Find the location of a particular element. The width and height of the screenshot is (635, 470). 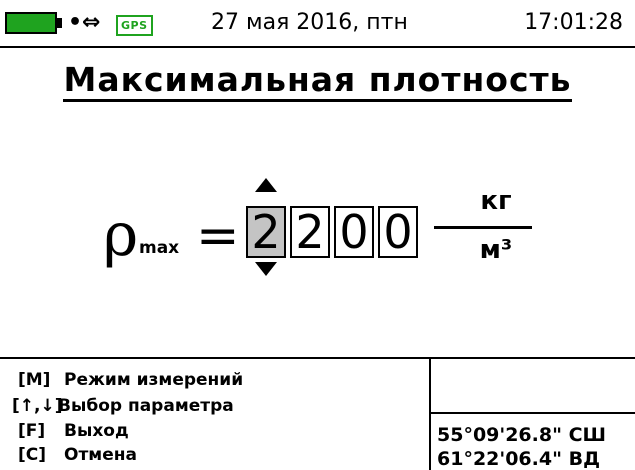

help-key: [↑,↓] is located at coordinates (37, 406).